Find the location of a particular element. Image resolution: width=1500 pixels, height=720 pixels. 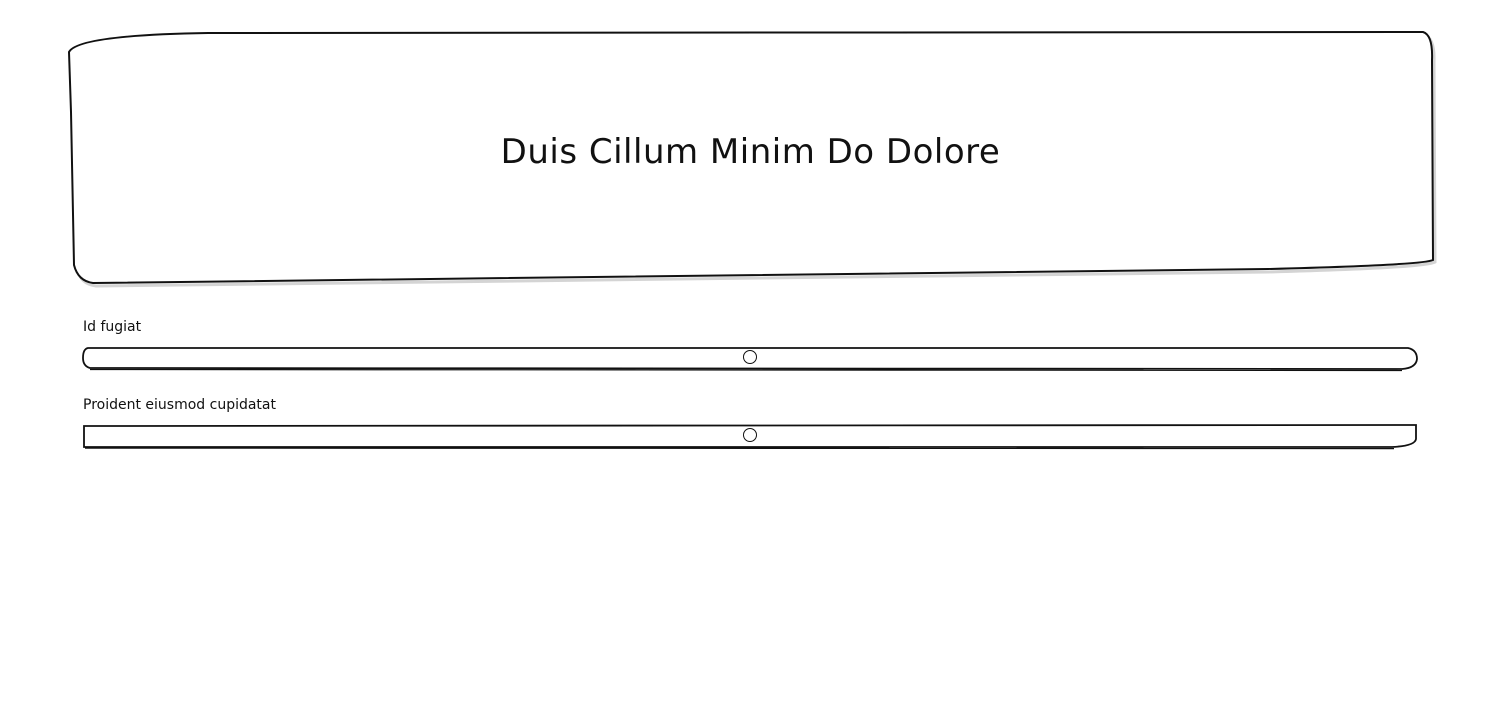

slider-group-proident-eiusmod-cupidatat: Proident eiusmod cupidatat is located at coordinates (750, 422).